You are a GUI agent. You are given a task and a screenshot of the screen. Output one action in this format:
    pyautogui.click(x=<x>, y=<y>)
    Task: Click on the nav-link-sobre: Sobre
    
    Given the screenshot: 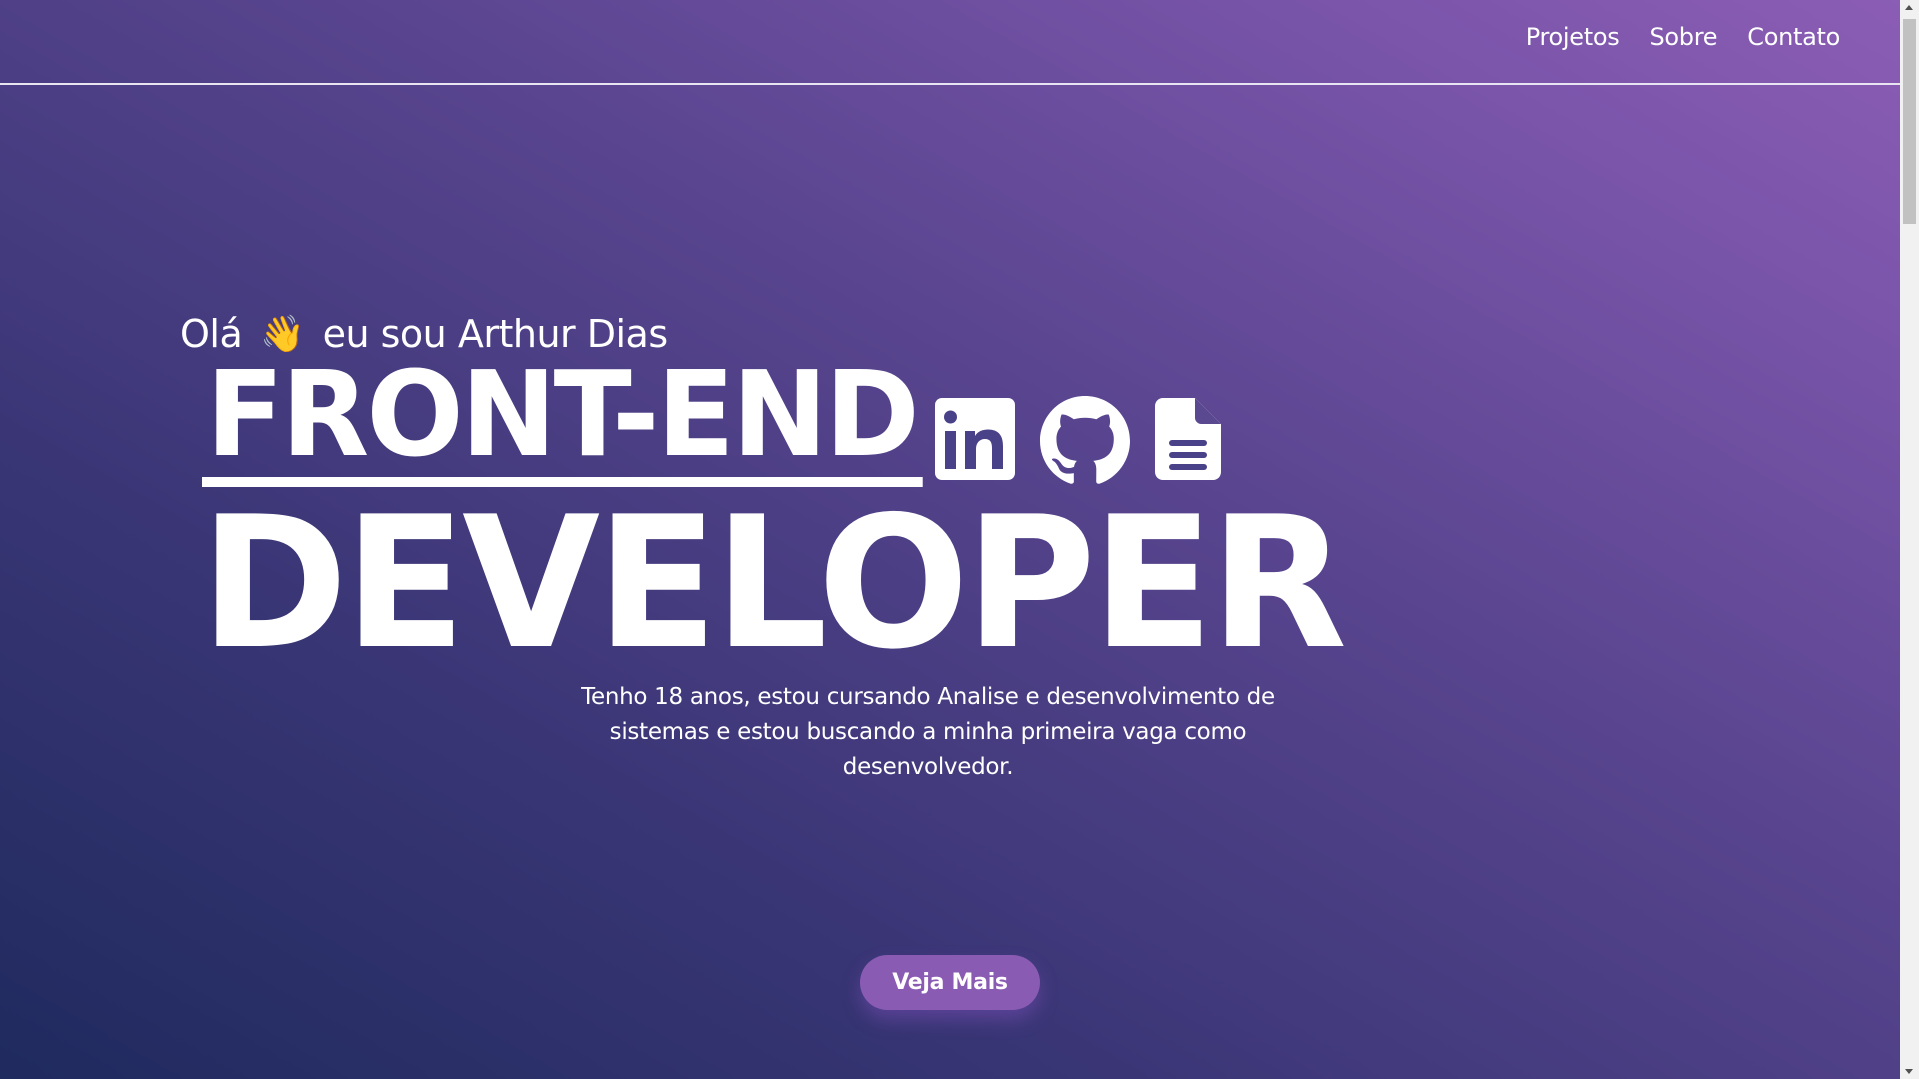 What is the action you would take?
    pyautogui.click(x=1683, y=37)
    